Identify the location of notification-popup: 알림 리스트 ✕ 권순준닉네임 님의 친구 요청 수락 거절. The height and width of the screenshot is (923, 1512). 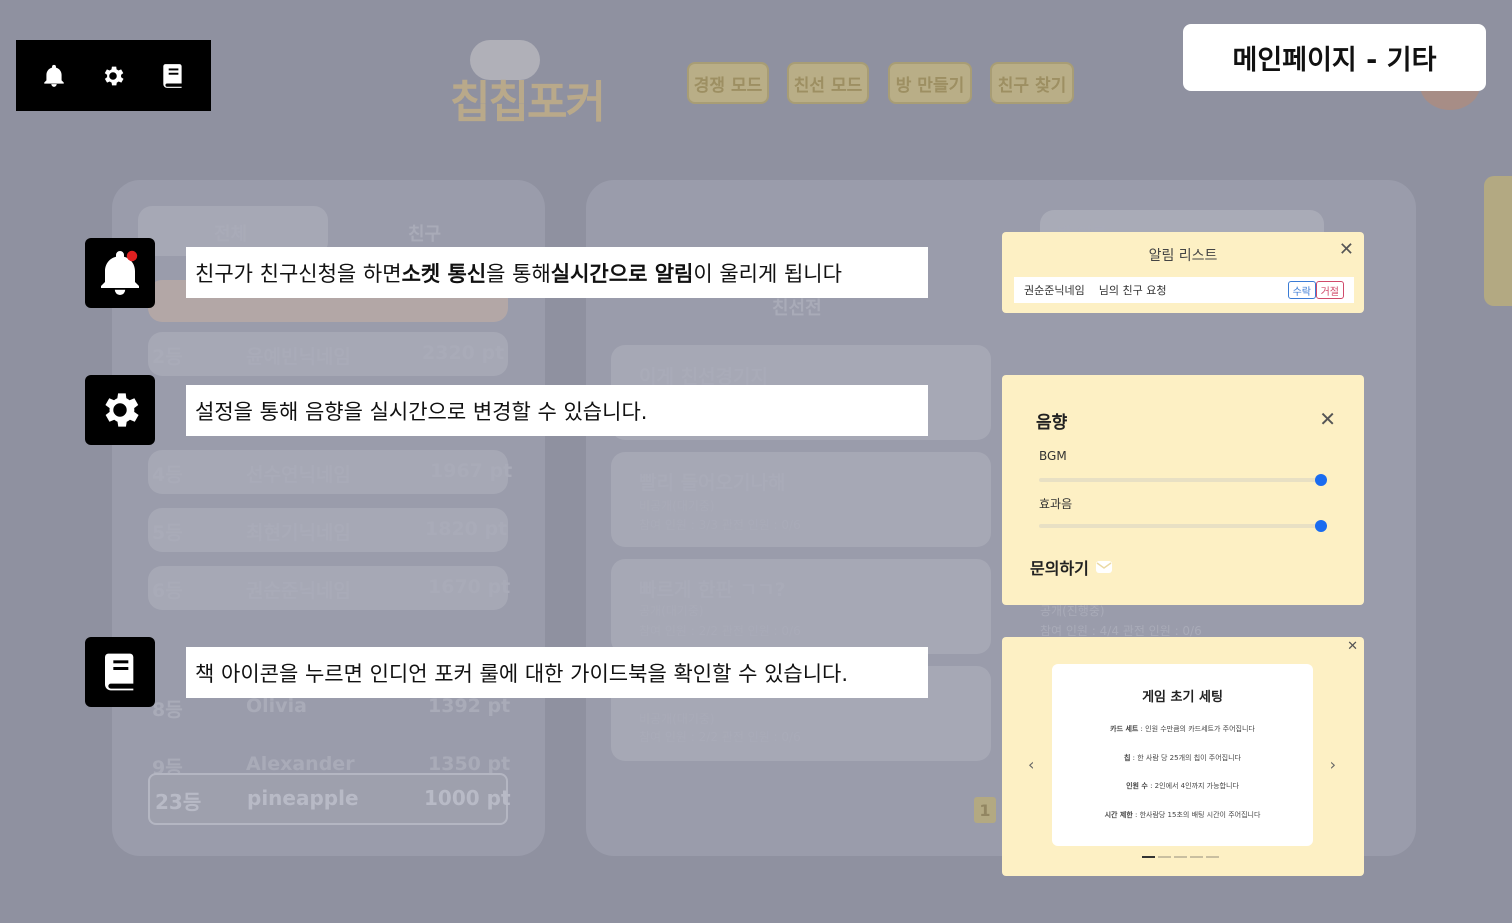
(1183, 272).